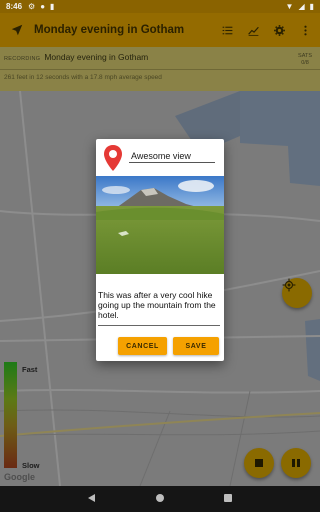 This screenshot has width=320, height=512. I want to click on back-icon, so click(92, 499).